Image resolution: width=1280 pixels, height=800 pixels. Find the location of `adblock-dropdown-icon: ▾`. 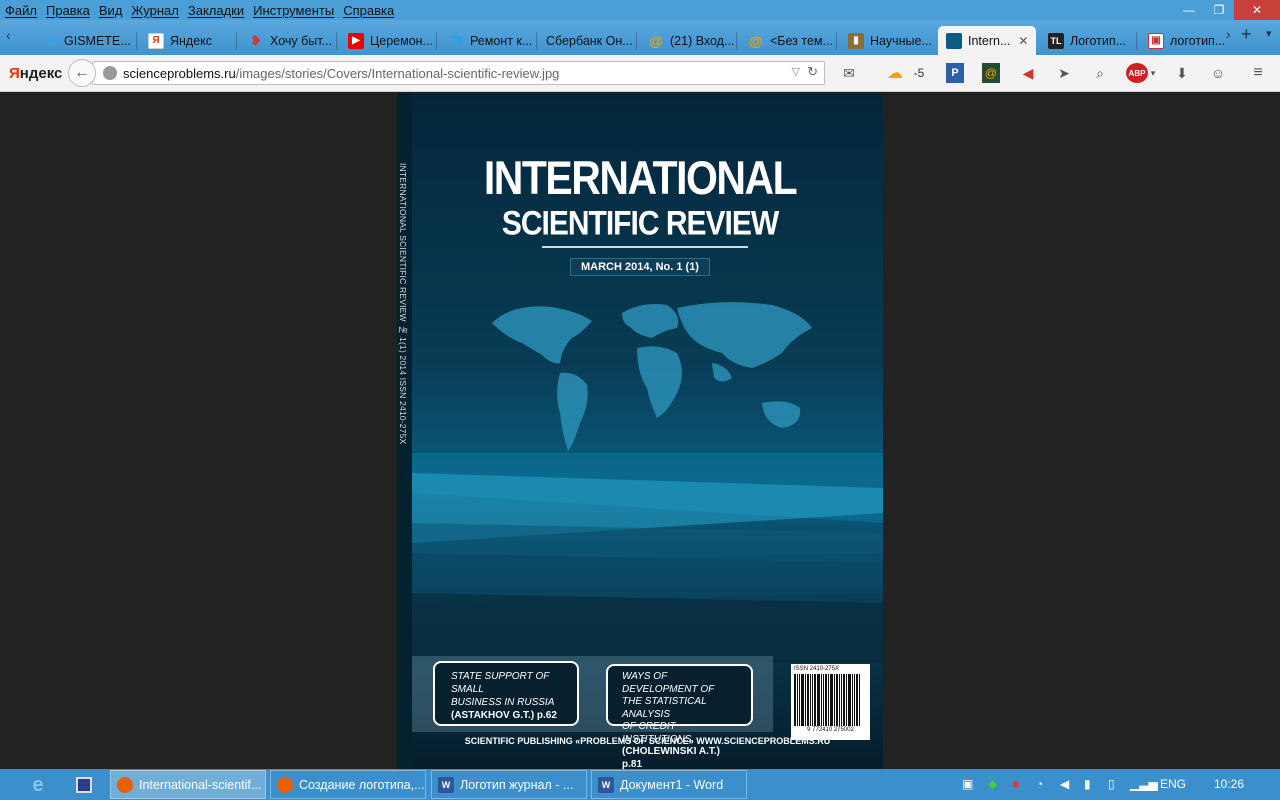

adblock-dropdown-icon: ▾ is located at coordinates (1153, 73).